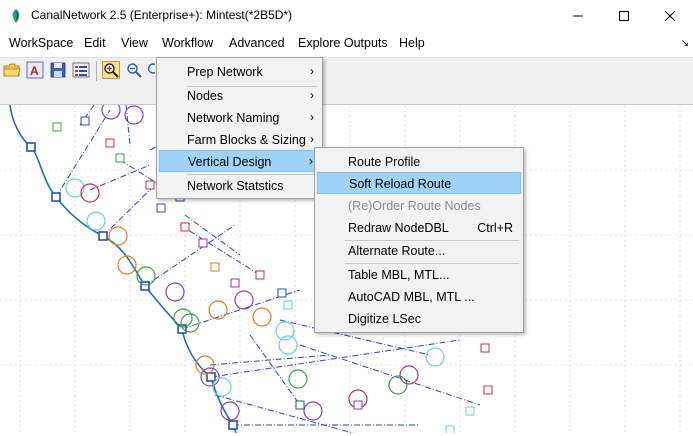 The image size is (693, 436). Describe the element at coordinates (134, 43) in the screenshot. I see `menu-view: View` at that location.